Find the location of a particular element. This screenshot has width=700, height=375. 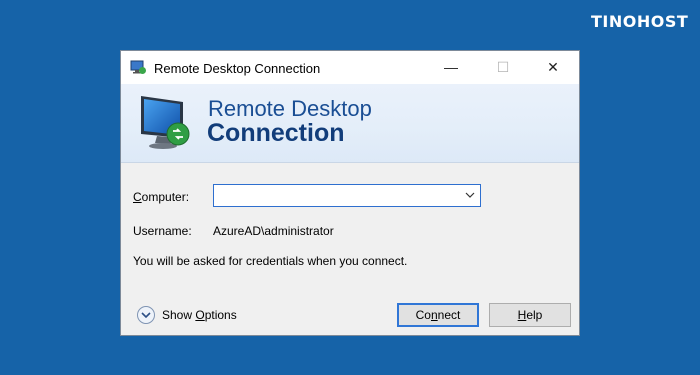

help-text-post: elp is located at coordinates (534, 315).